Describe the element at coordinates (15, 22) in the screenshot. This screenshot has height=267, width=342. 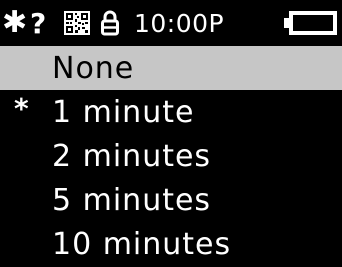
I see `bluetooth-icon: ✱` at that location.